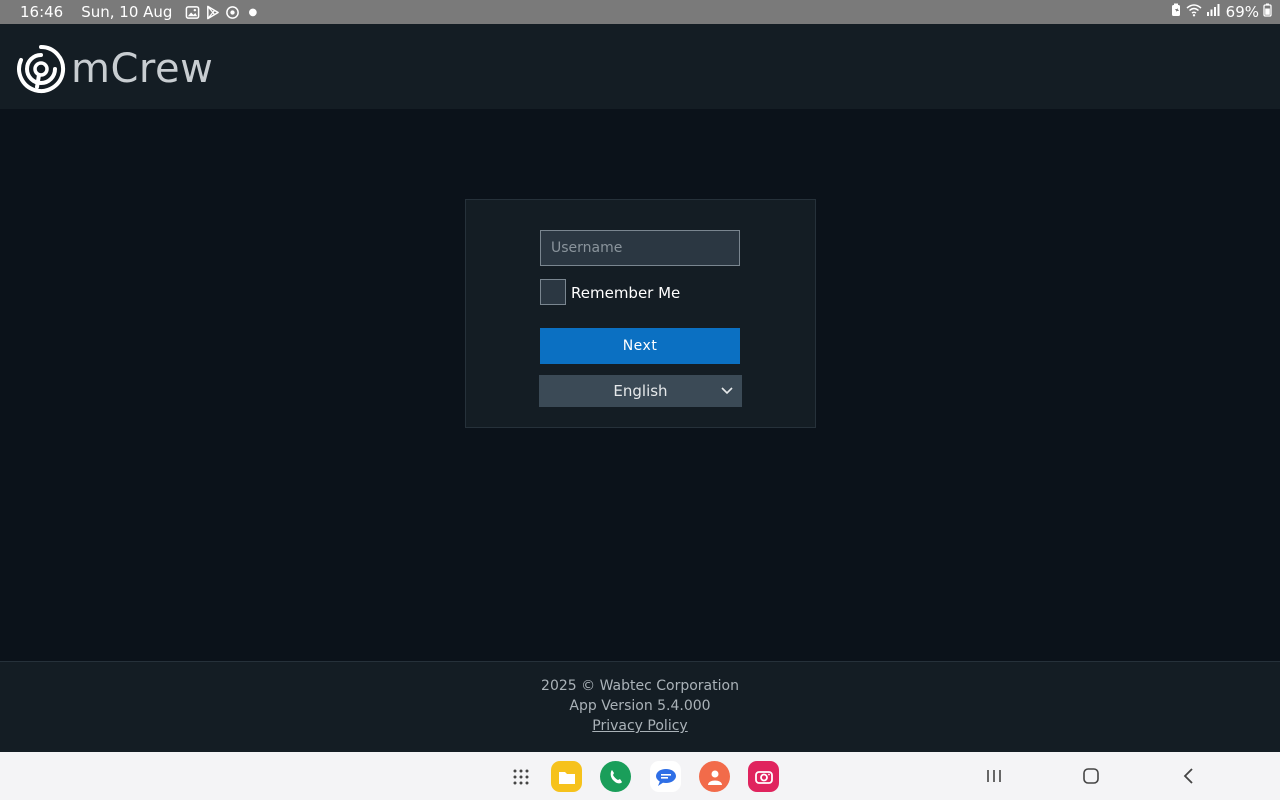 The height and width of the screenshot is (800, 1280). I want to click on battery-percent: 69%, so click(1242, 12).